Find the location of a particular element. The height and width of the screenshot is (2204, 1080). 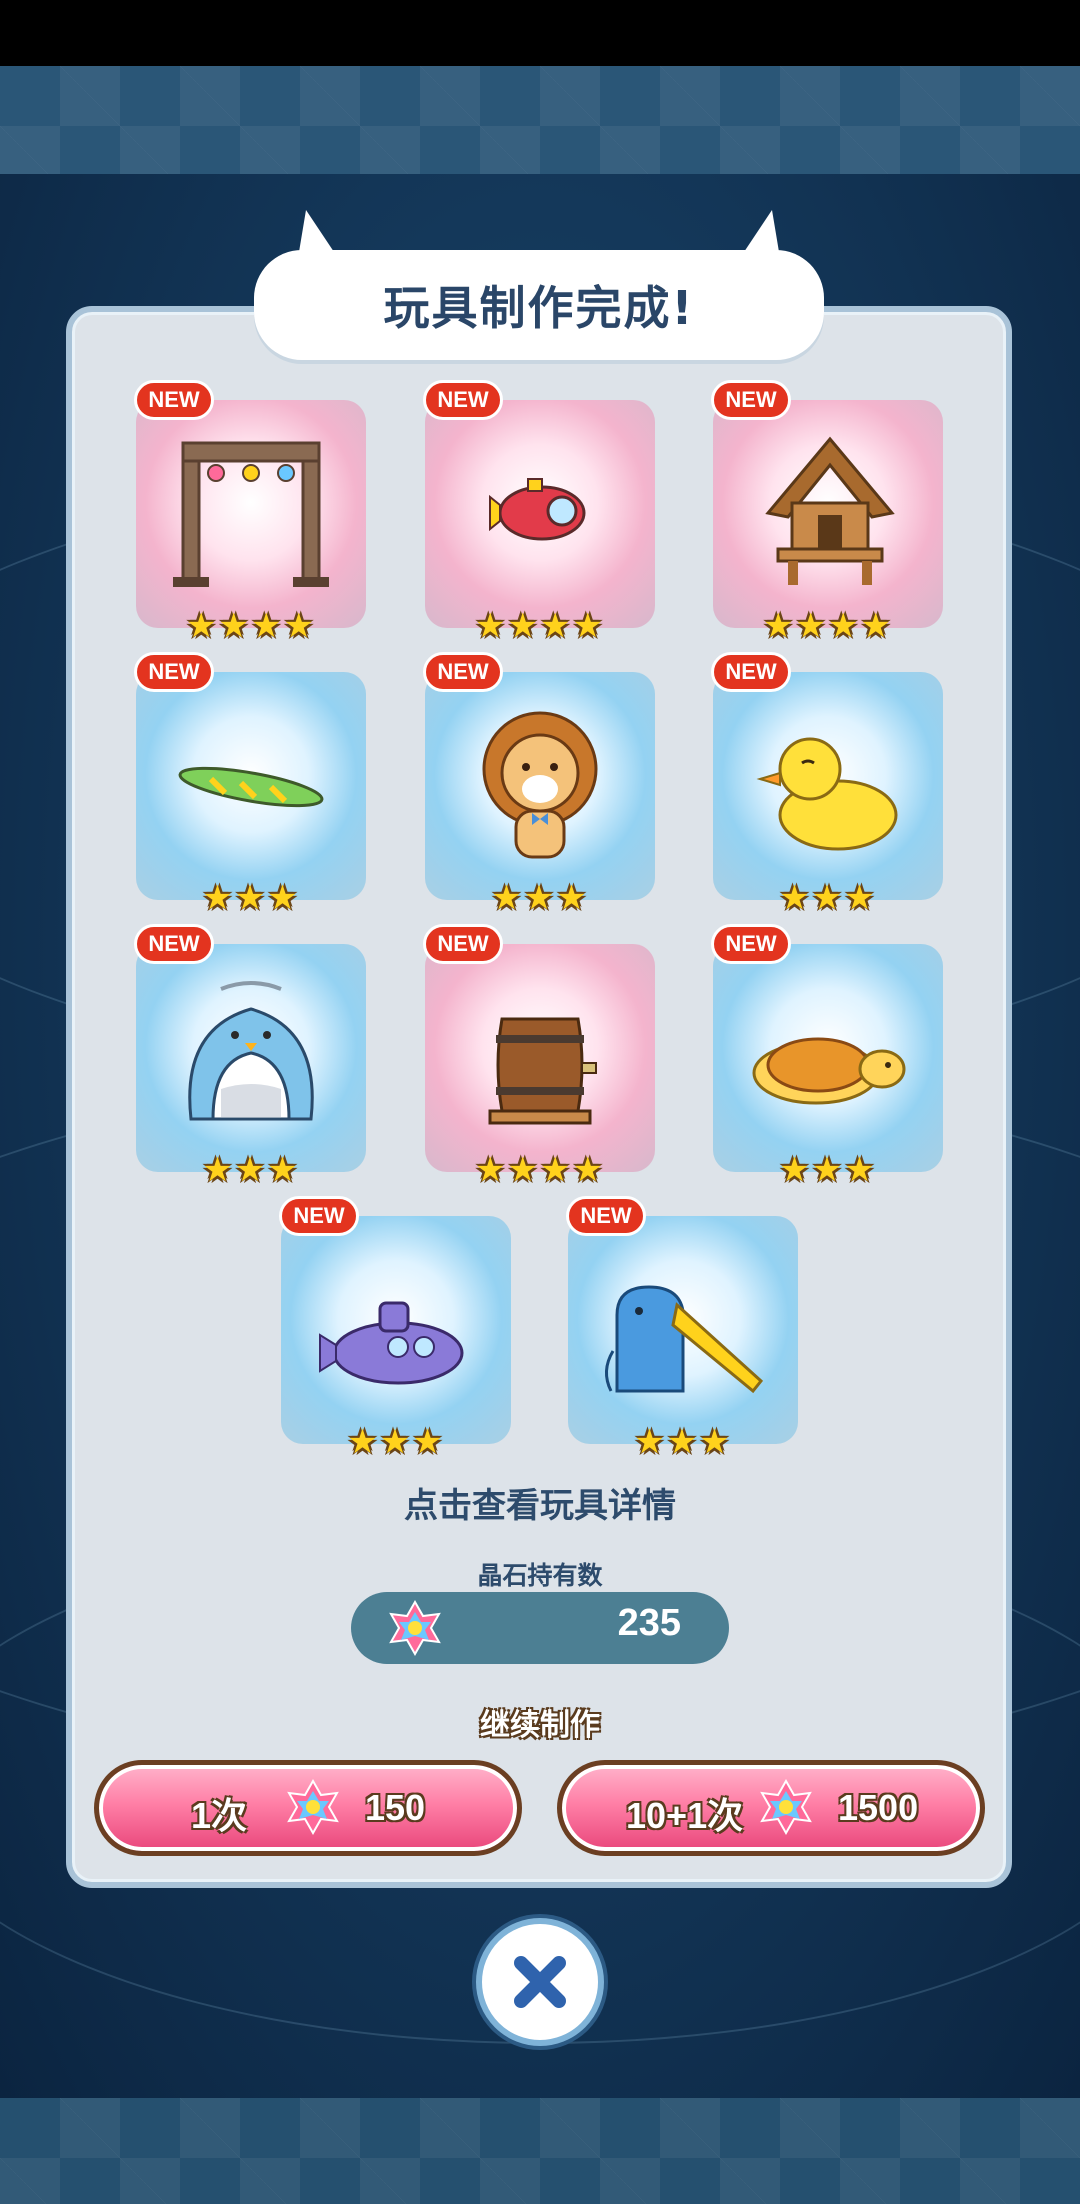

continue-crafting-label: 继续制作 is located at coordinates (540, 1725).